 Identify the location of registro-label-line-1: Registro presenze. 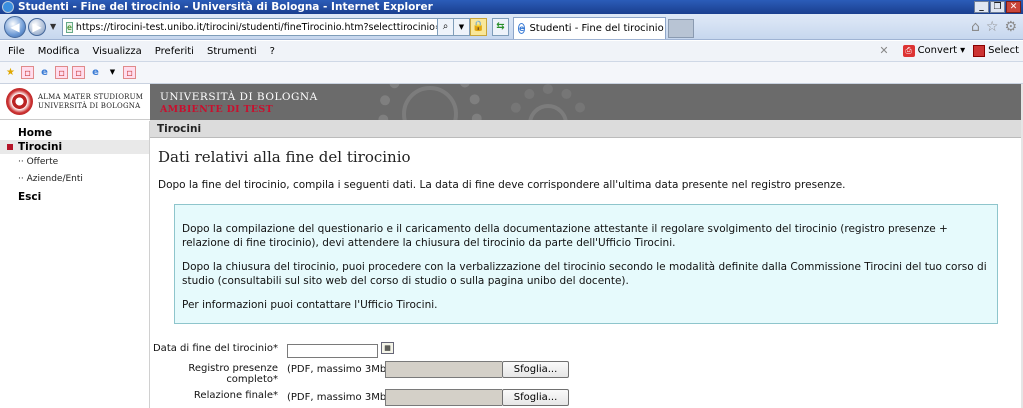
(233, 368).